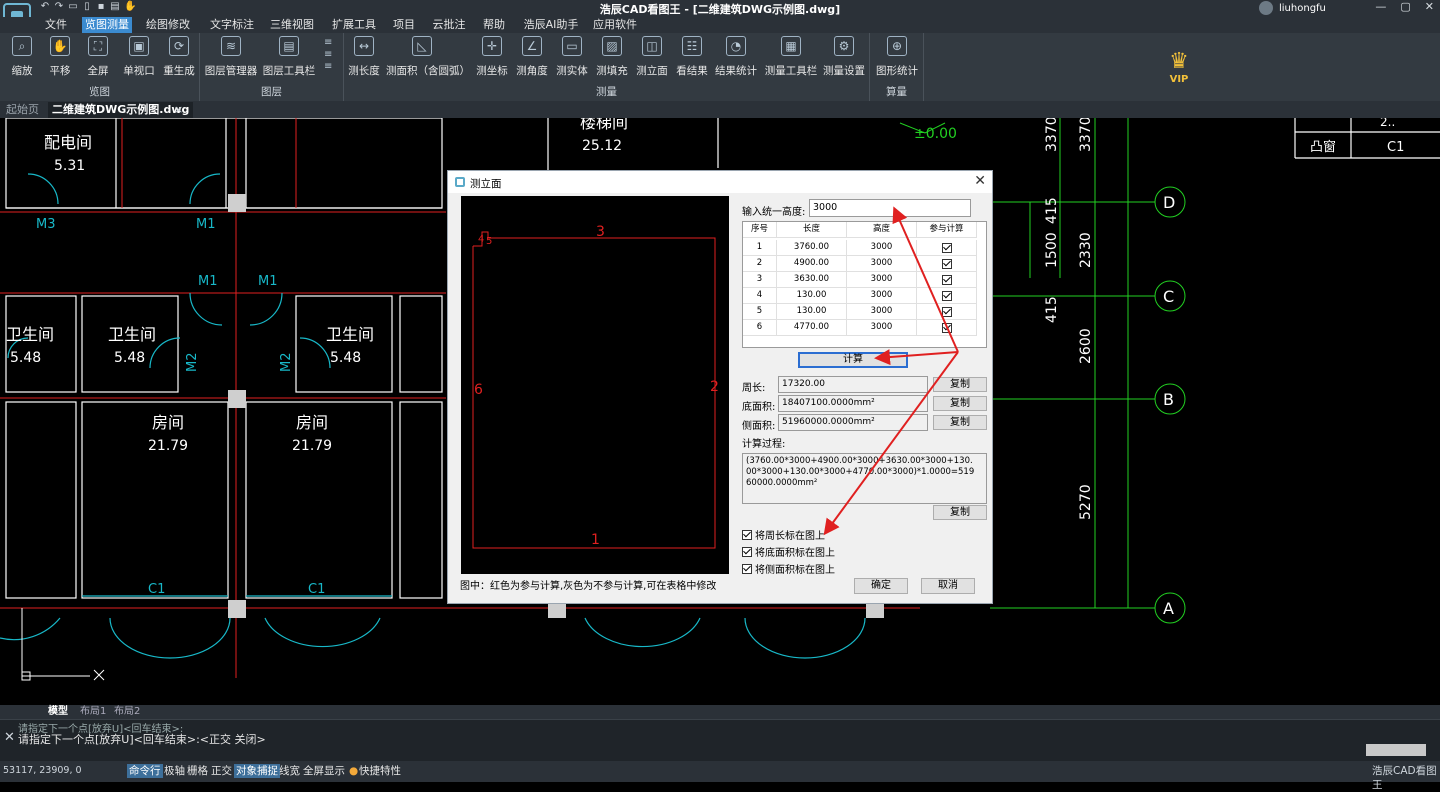 This screenshot has height=792, width=1440. What do you see at coordinates (221, 771) in the screenshot?
I see `toggle-ortho: 正交` at bounding box center [221, 771].